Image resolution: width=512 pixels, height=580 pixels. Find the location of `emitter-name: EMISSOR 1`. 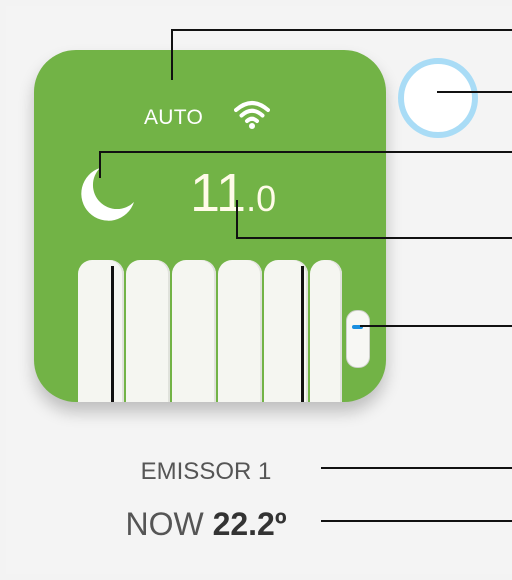

emitter-name: EMISSOR 1 is located at coordinates (206, 471).